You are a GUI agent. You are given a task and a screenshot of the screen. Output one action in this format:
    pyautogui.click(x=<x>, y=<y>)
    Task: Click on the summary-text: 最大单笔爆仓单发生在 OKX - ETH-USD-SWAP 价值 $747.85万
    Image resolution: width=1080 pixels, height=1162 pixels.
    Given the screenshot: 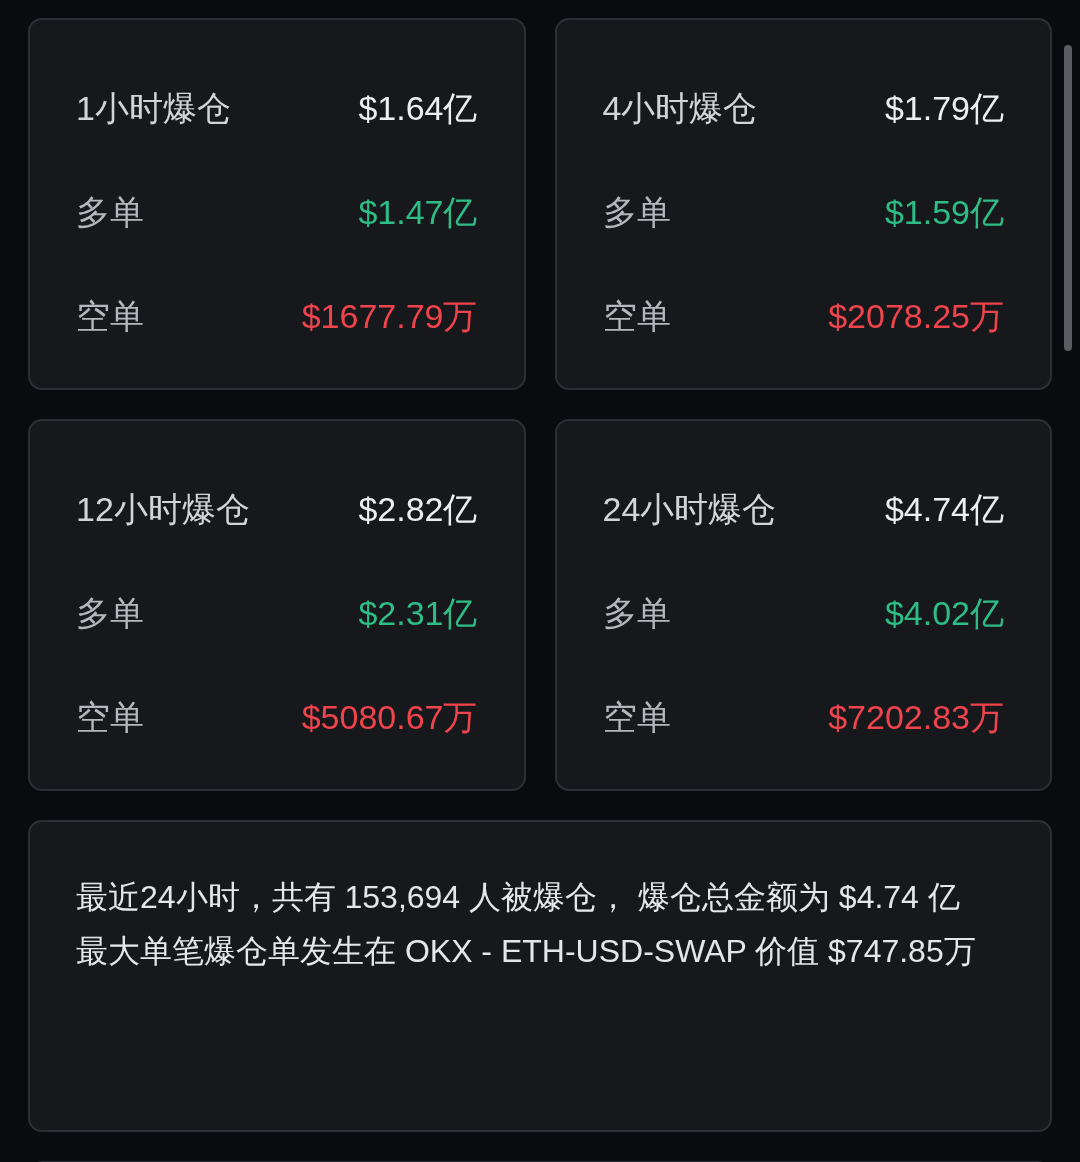 What is the action you would take?
    pyautogui.click(x=526, y=951)
    